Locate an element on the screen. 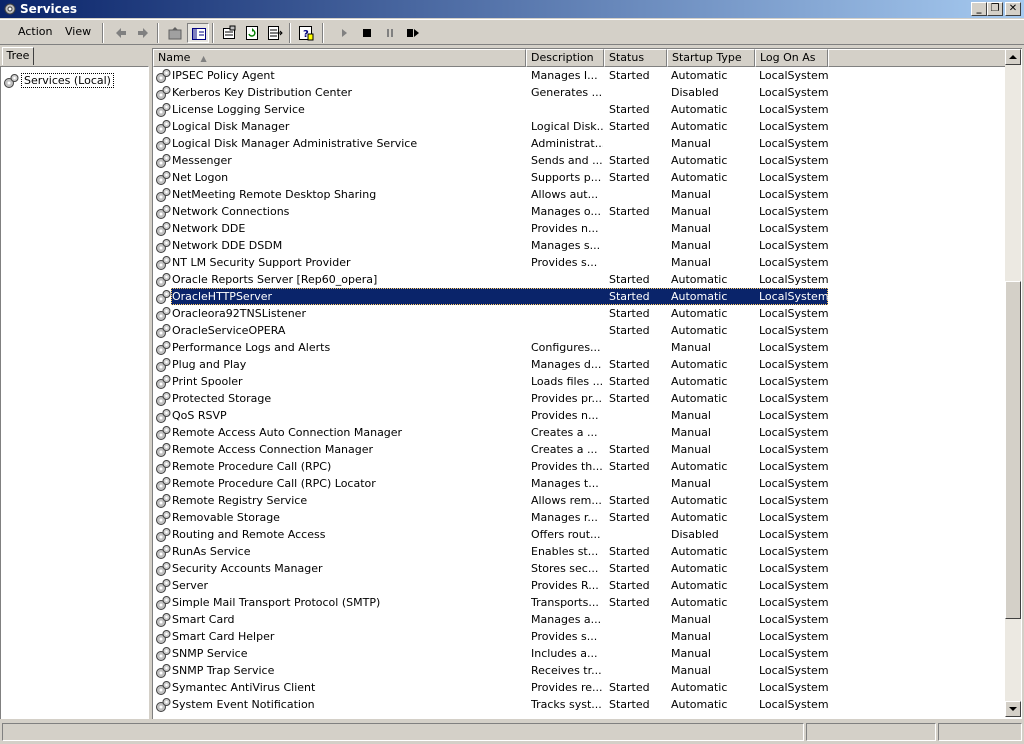 The image size is (1024, 744). refresh-button is located at coordinates (252, 33).